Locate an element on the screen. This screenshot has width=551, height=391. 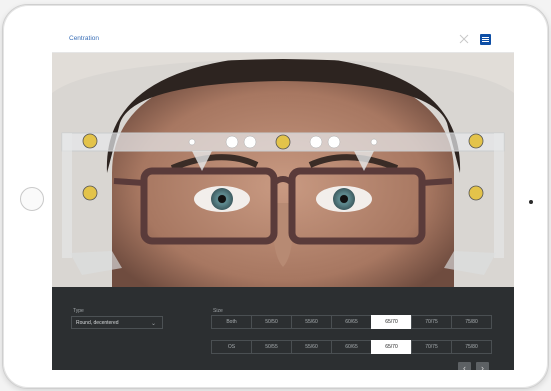
chevron-down-icon: ⌄ is located at coordinates (153, 324).